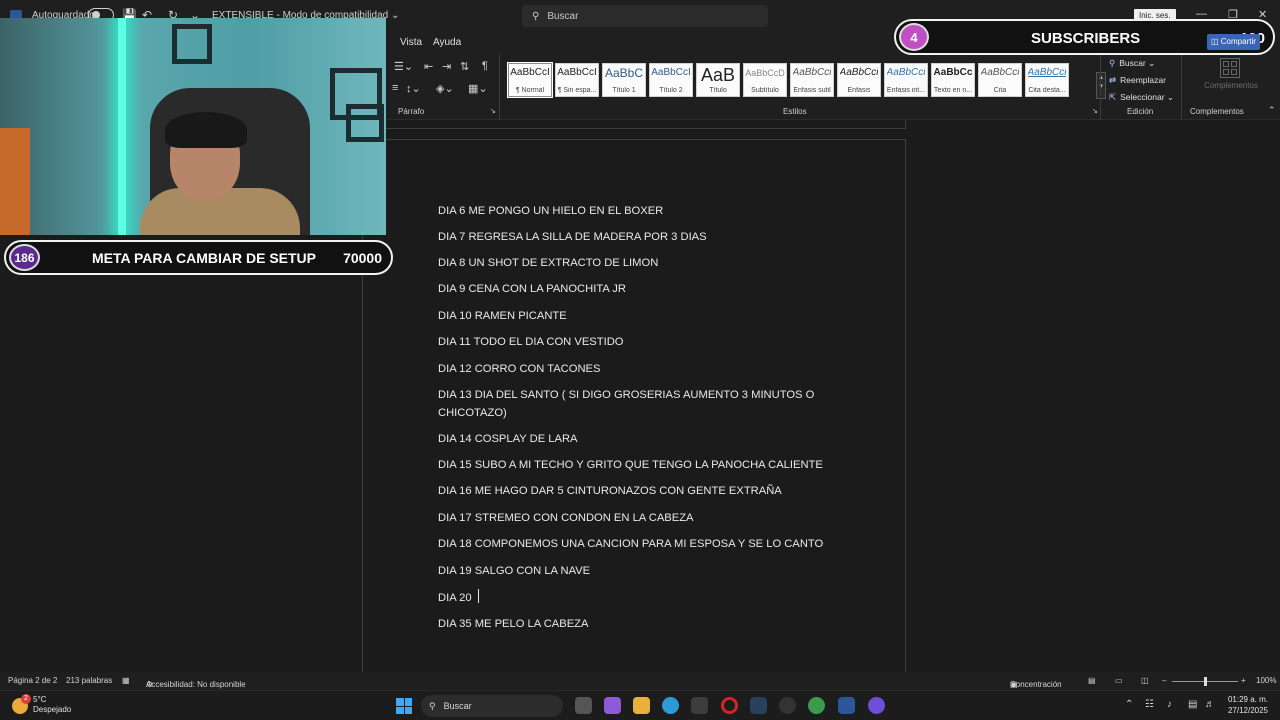  What do you see at coordinates (628, 440) in the screenshot?
I see `doc-line: DIA 14 COSPLAY DE LARA` at bounding box center [628, 440].